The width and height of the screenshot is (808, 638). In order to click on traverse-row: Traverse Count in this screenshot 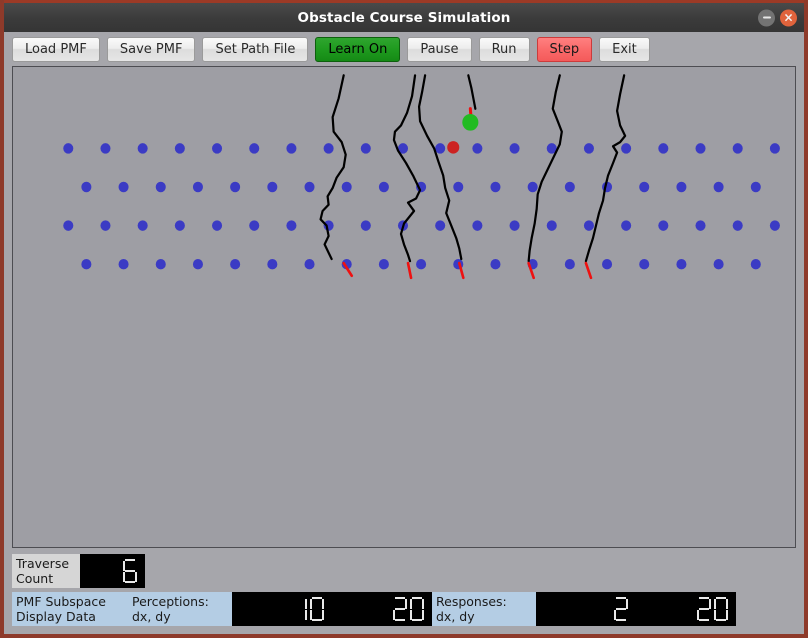, I will do `click(404, 571)`.